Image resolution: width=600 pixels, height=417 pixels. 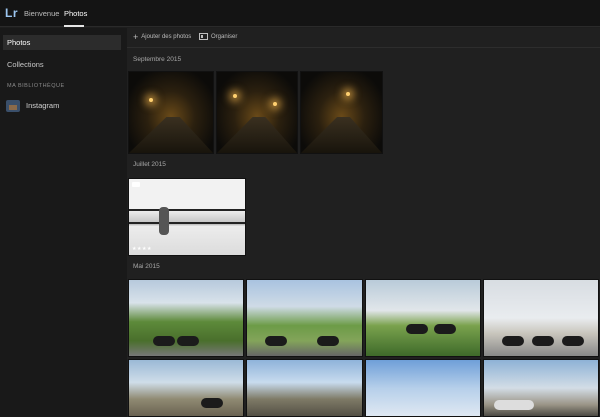 I want to click on group-title-september: Septembre 2015, so click(x=157, y=59).